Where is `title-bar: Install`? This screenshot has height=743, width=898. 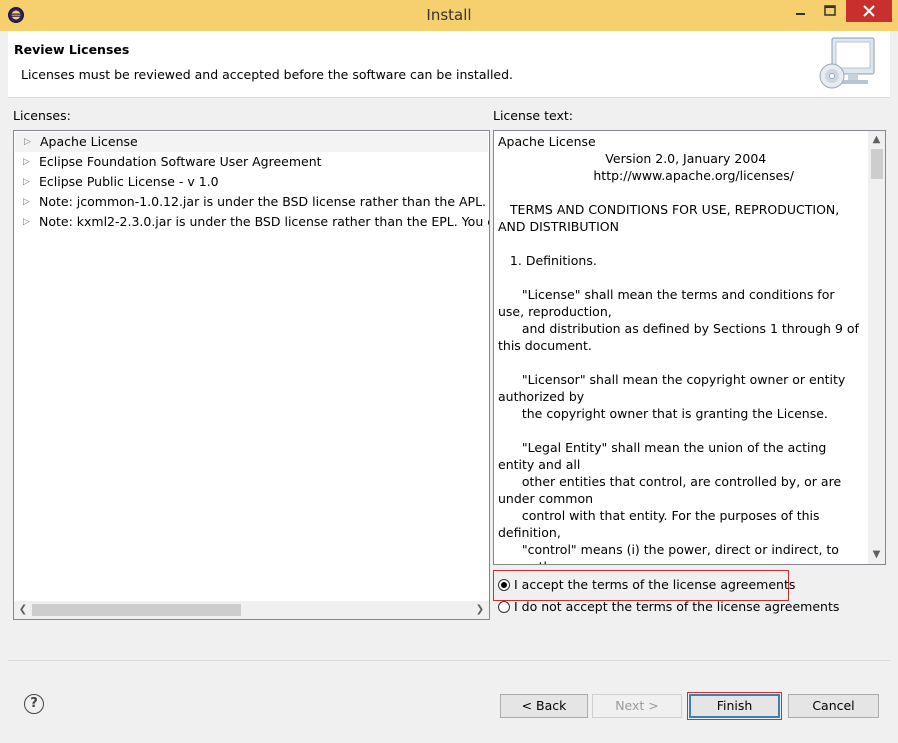
title-bar: Install is located at coordinates (449, 15).